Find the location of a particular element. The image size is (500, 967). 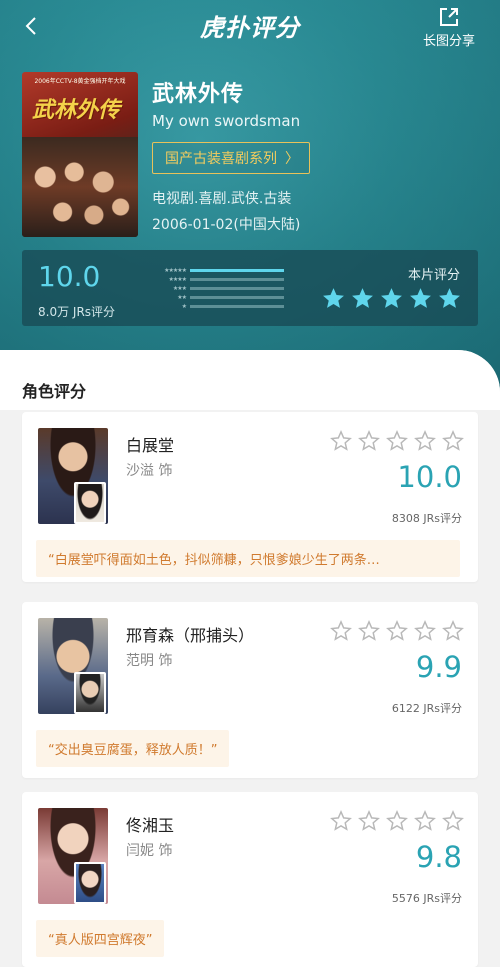

overall-rating-count: 8.0万 JRs评分 is located at coordinates (77, 312).